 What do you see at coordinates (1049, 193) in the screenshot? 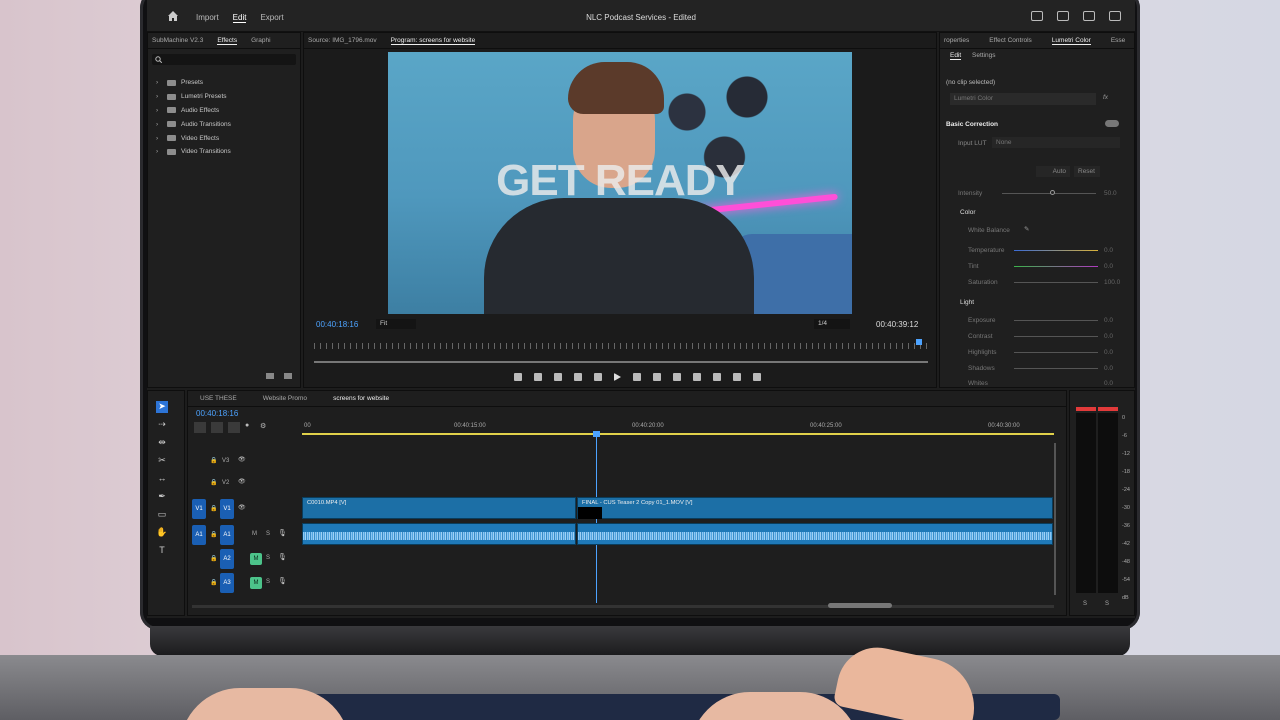
I see `intensity-slider` at bounding box center [1049, 193].